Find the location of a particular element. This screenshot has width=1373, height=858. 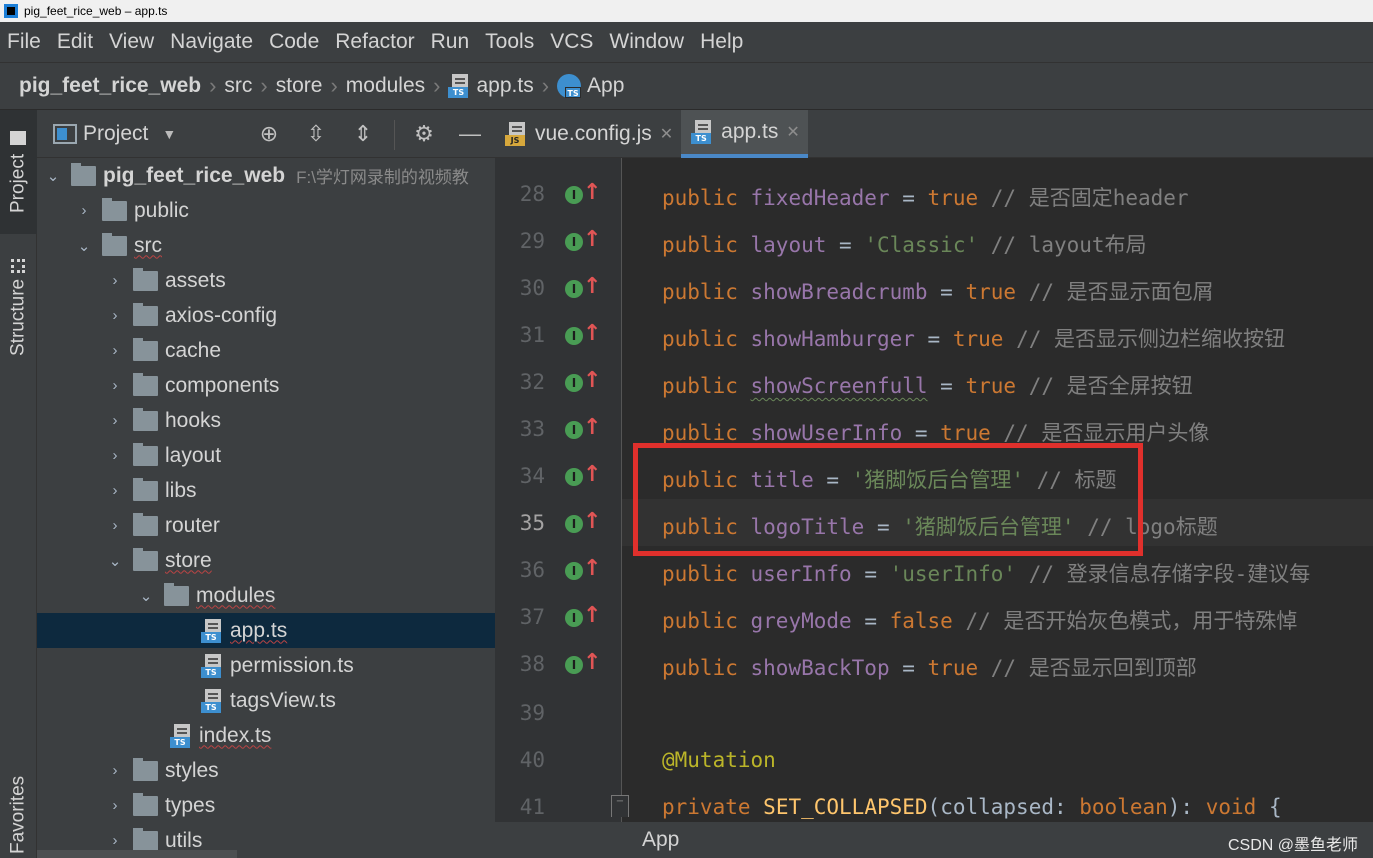

breadcrumb-src: src is located at coordinates (238, 86).